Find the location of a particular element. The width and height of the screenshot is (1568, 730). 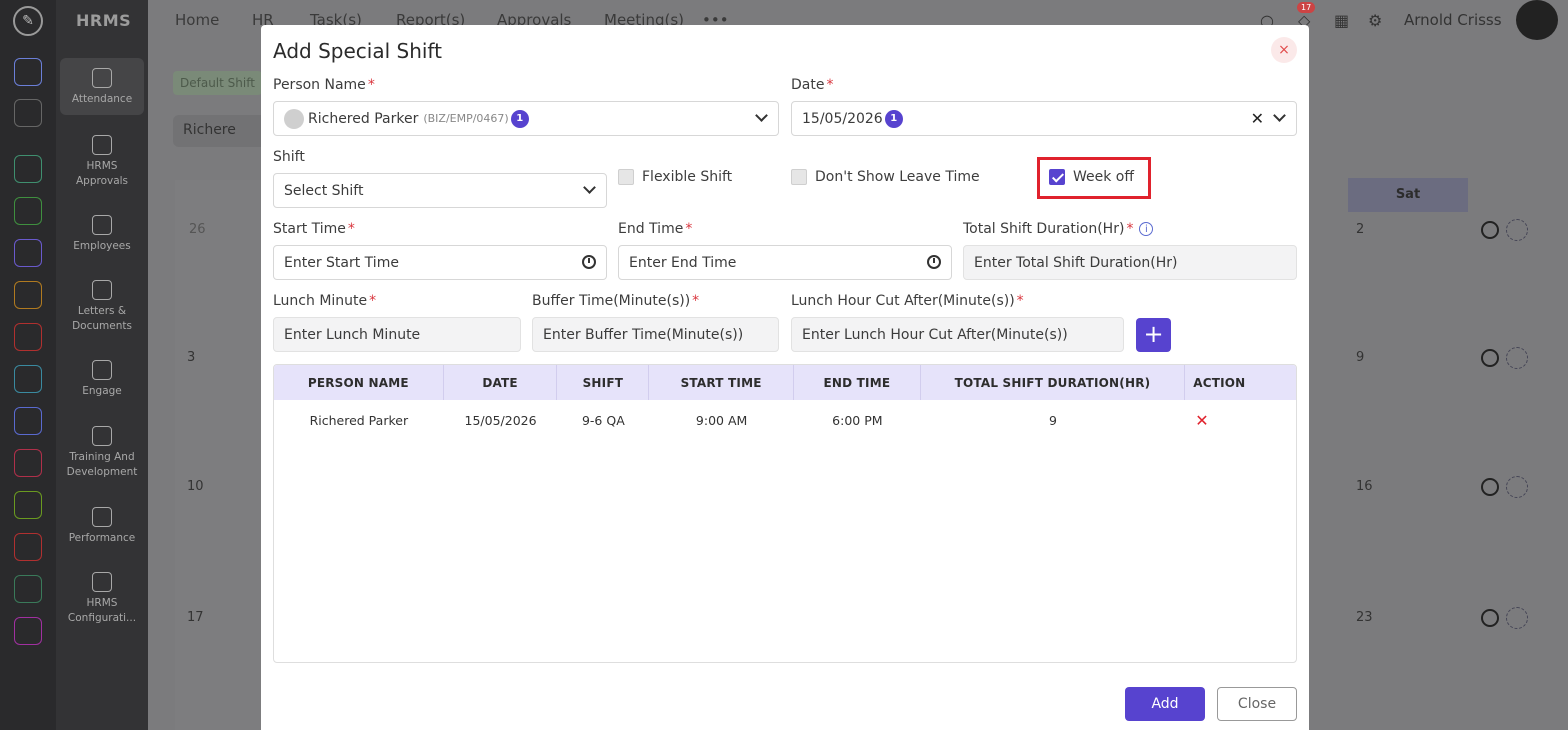

calendar-date: 26 is located at coordinates (197, 229).